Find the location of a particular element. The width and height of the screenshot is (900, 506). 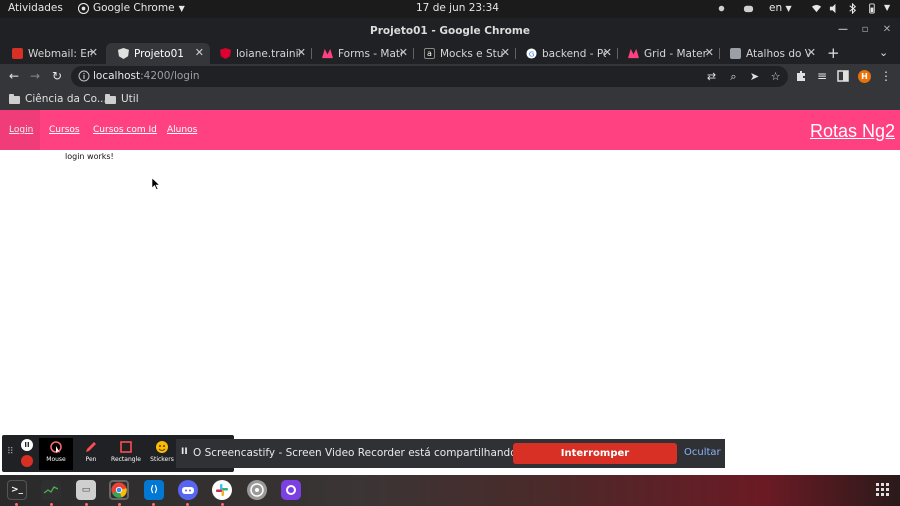

chrome-dock-icon is located at coordinates (119, 490).